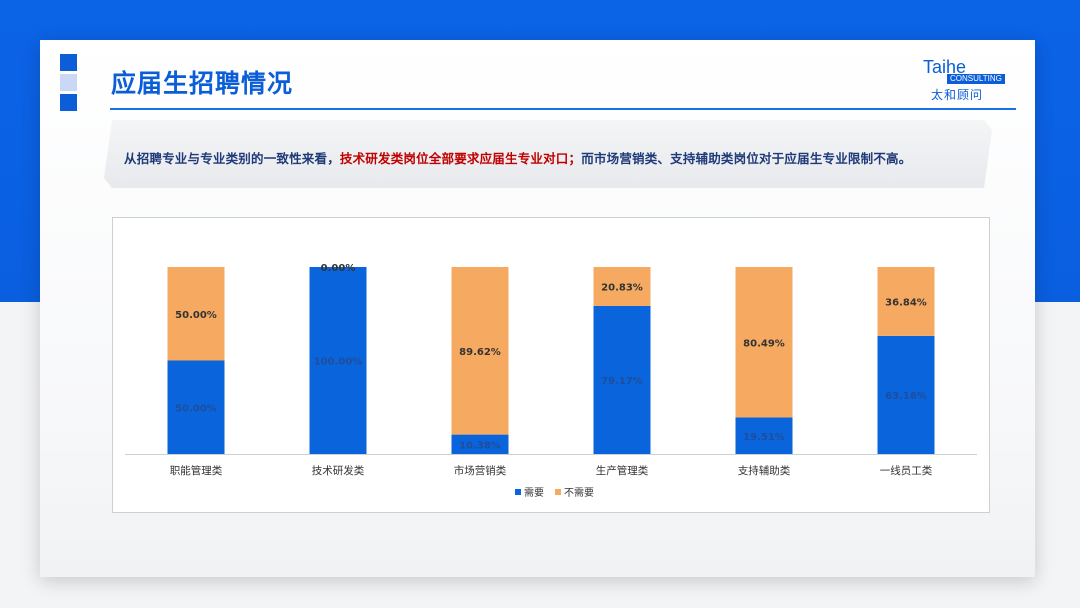 This screenshot has height=608, width=1080. Describe the element at coordinates (579, 493) in the screenshot. I see `legend-label-1: 不需要` at that location.